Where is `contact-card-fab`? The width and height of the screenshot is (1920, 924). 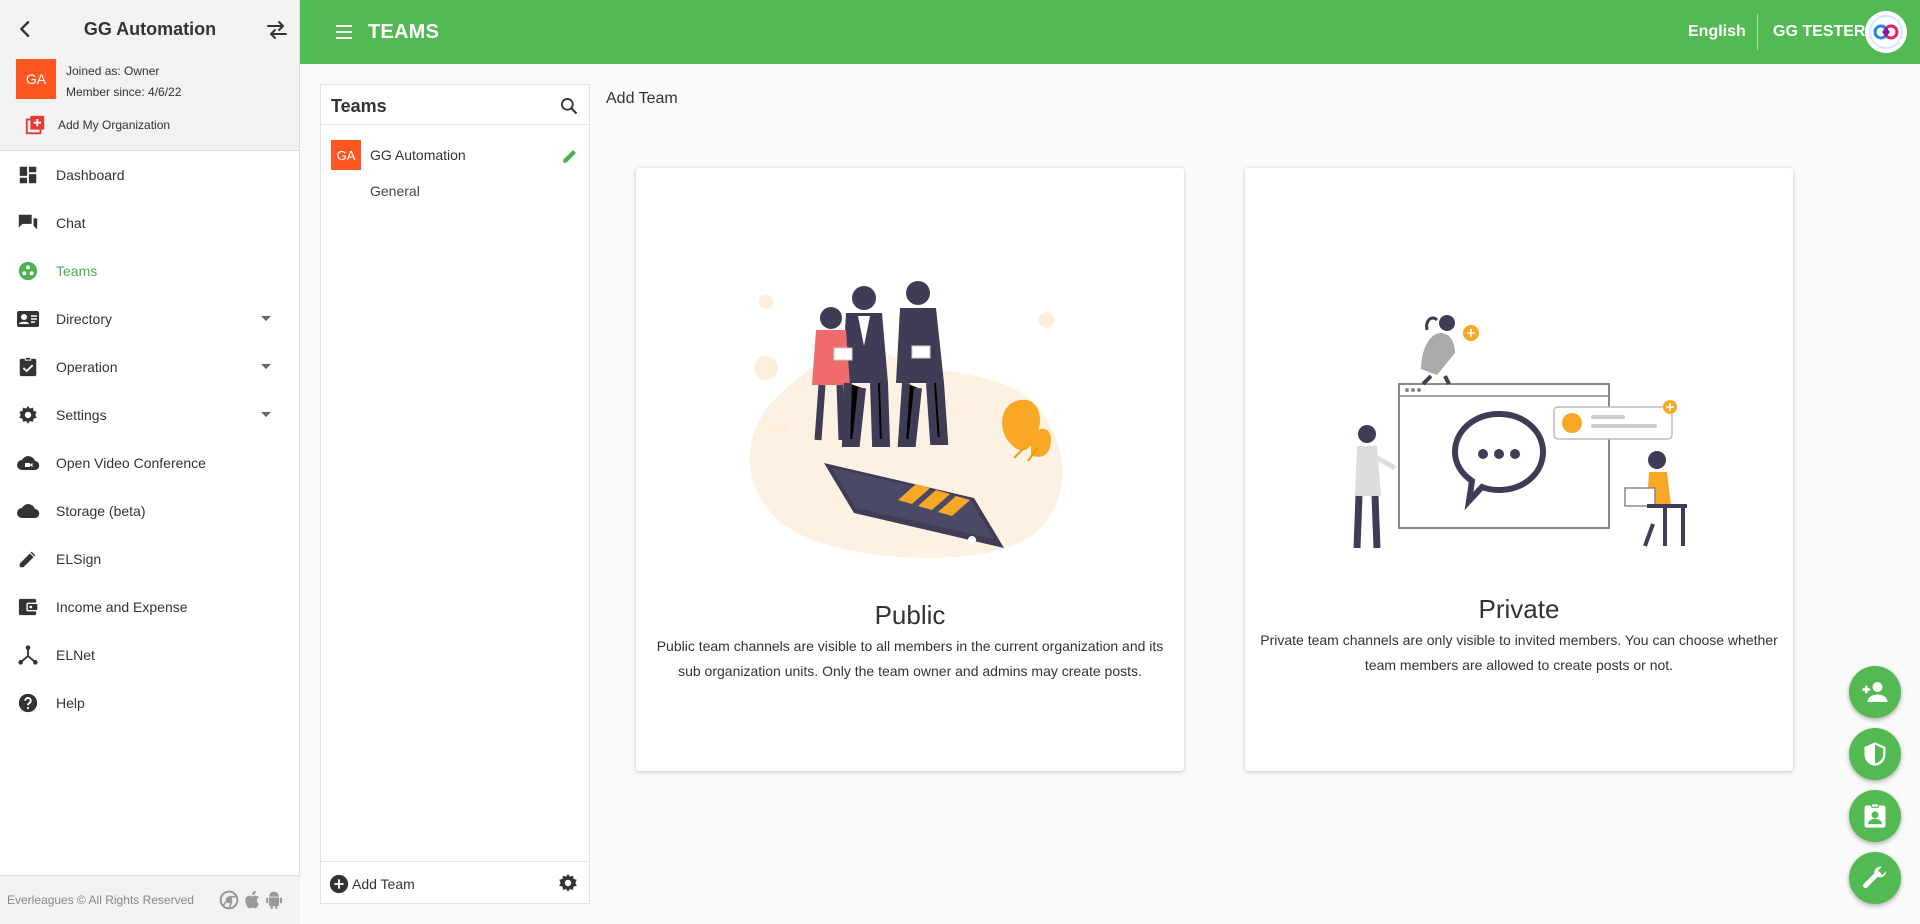 contact-card-fab is located at coordinates (1875, 816).